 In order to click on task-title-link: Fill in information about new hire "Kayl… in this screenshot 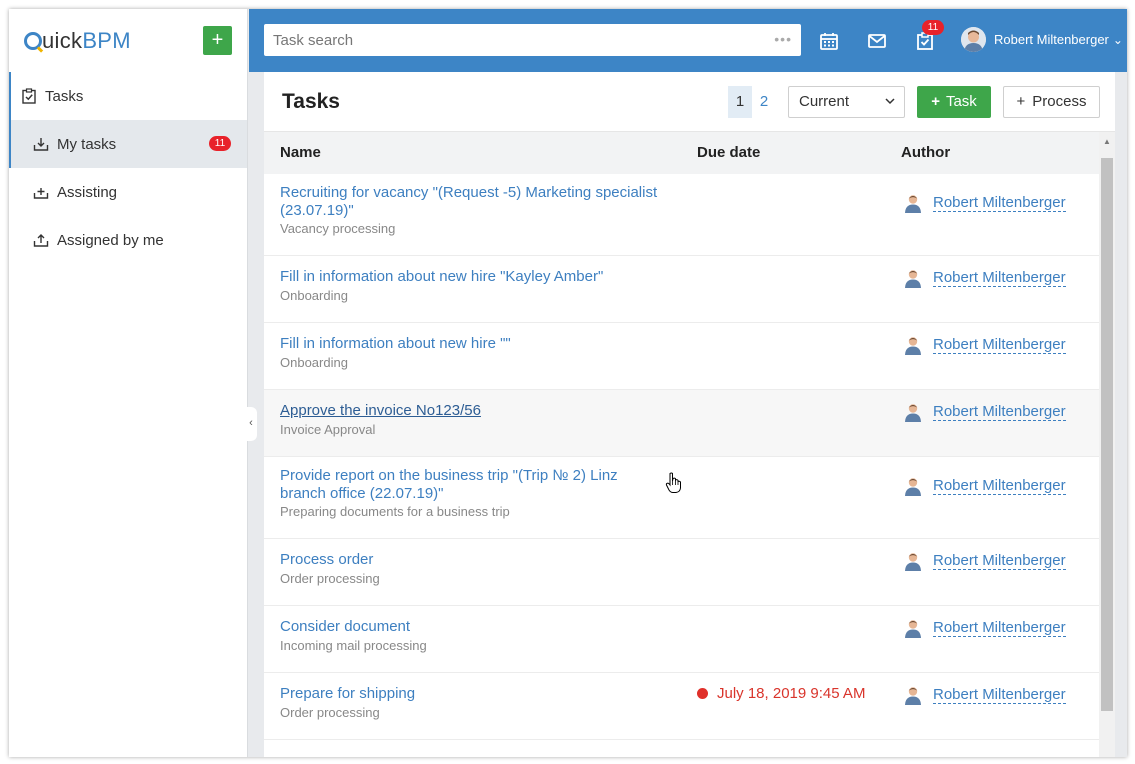, I will do `click(480, 277)`.